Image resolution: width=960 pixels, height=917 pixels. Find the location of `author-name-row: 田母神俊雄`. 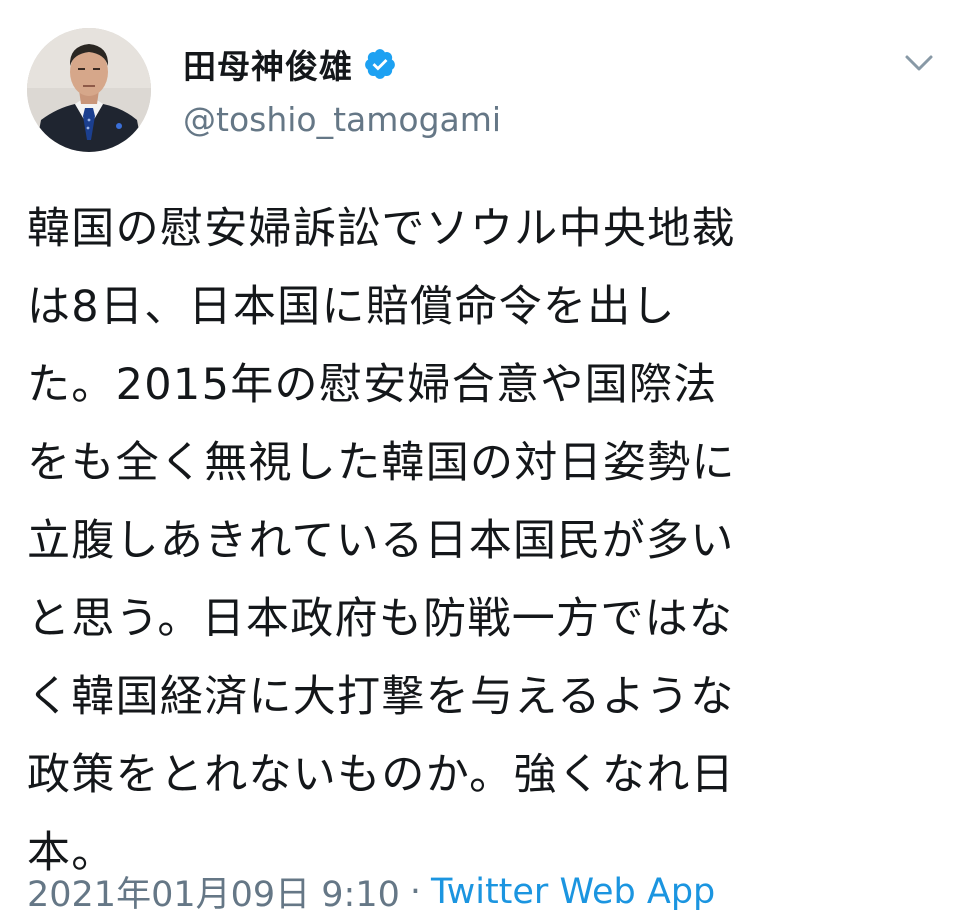

author-name-row: 田母神俊雄 is located at coordinates (290, 64).